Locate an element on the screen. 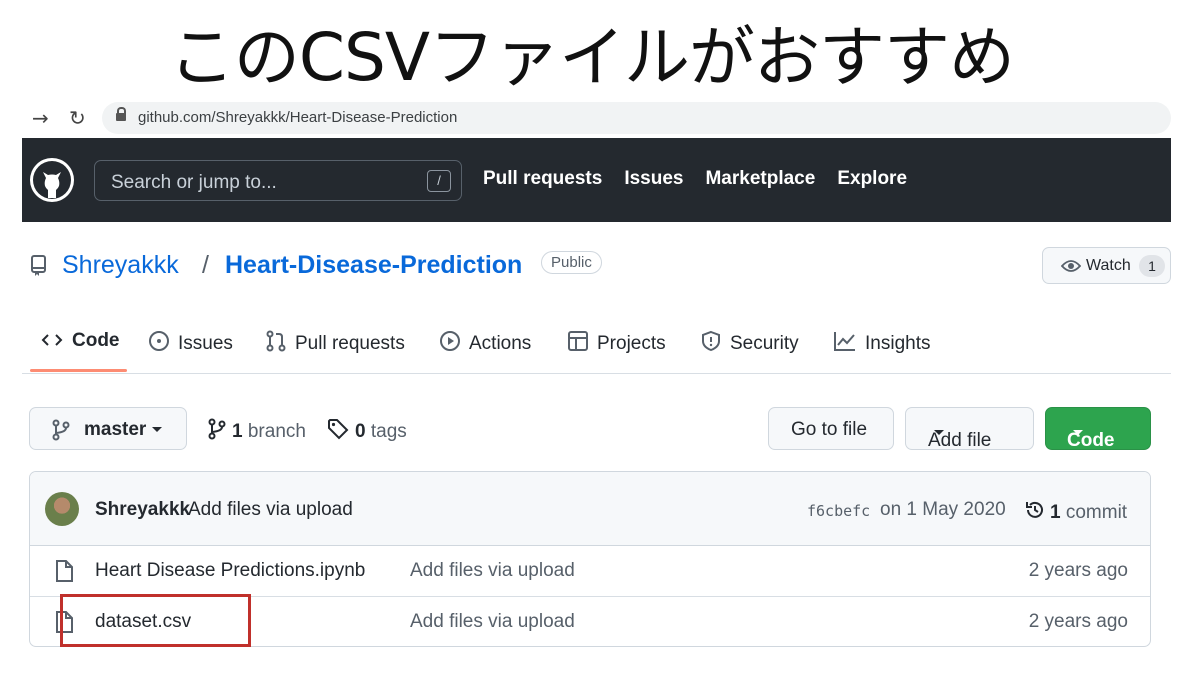 This screenshot has width=1183, height=689. commit-count-label: commit is located at coordinates (1096, 512).